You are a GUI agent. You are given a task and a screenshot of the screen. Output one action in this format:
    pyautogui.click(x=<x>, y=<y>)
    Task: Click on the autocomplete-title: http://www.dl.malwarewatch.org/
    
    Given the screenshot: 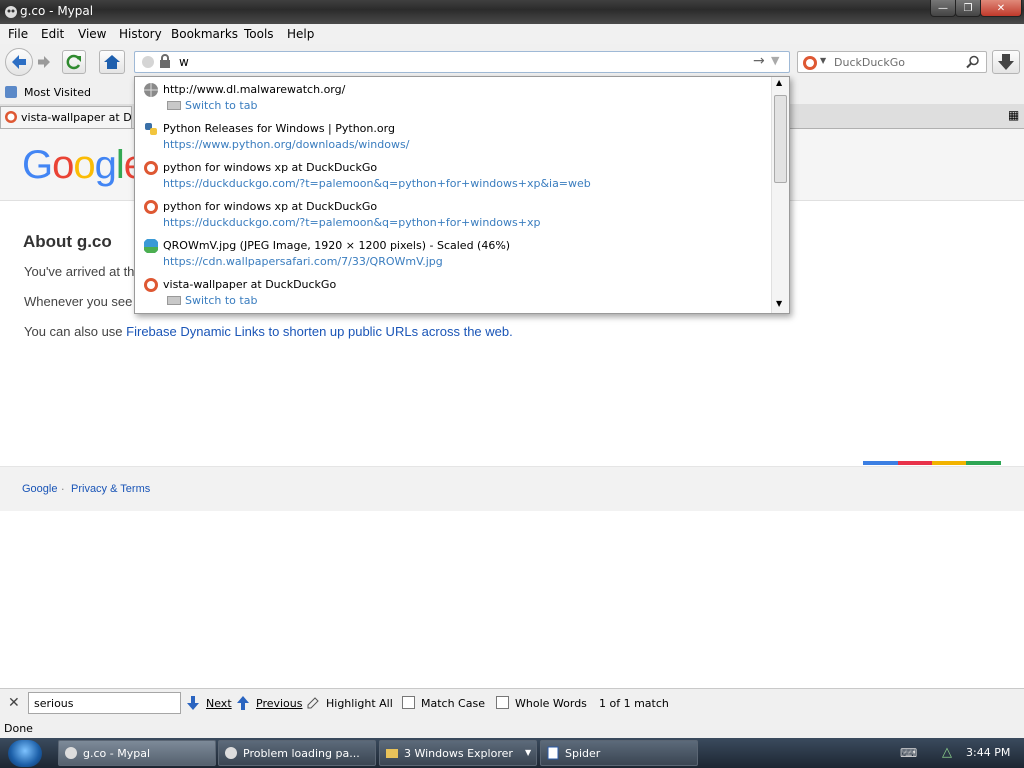 What is the action you would take?
    pyautogui.click(x=254, y=89)
    